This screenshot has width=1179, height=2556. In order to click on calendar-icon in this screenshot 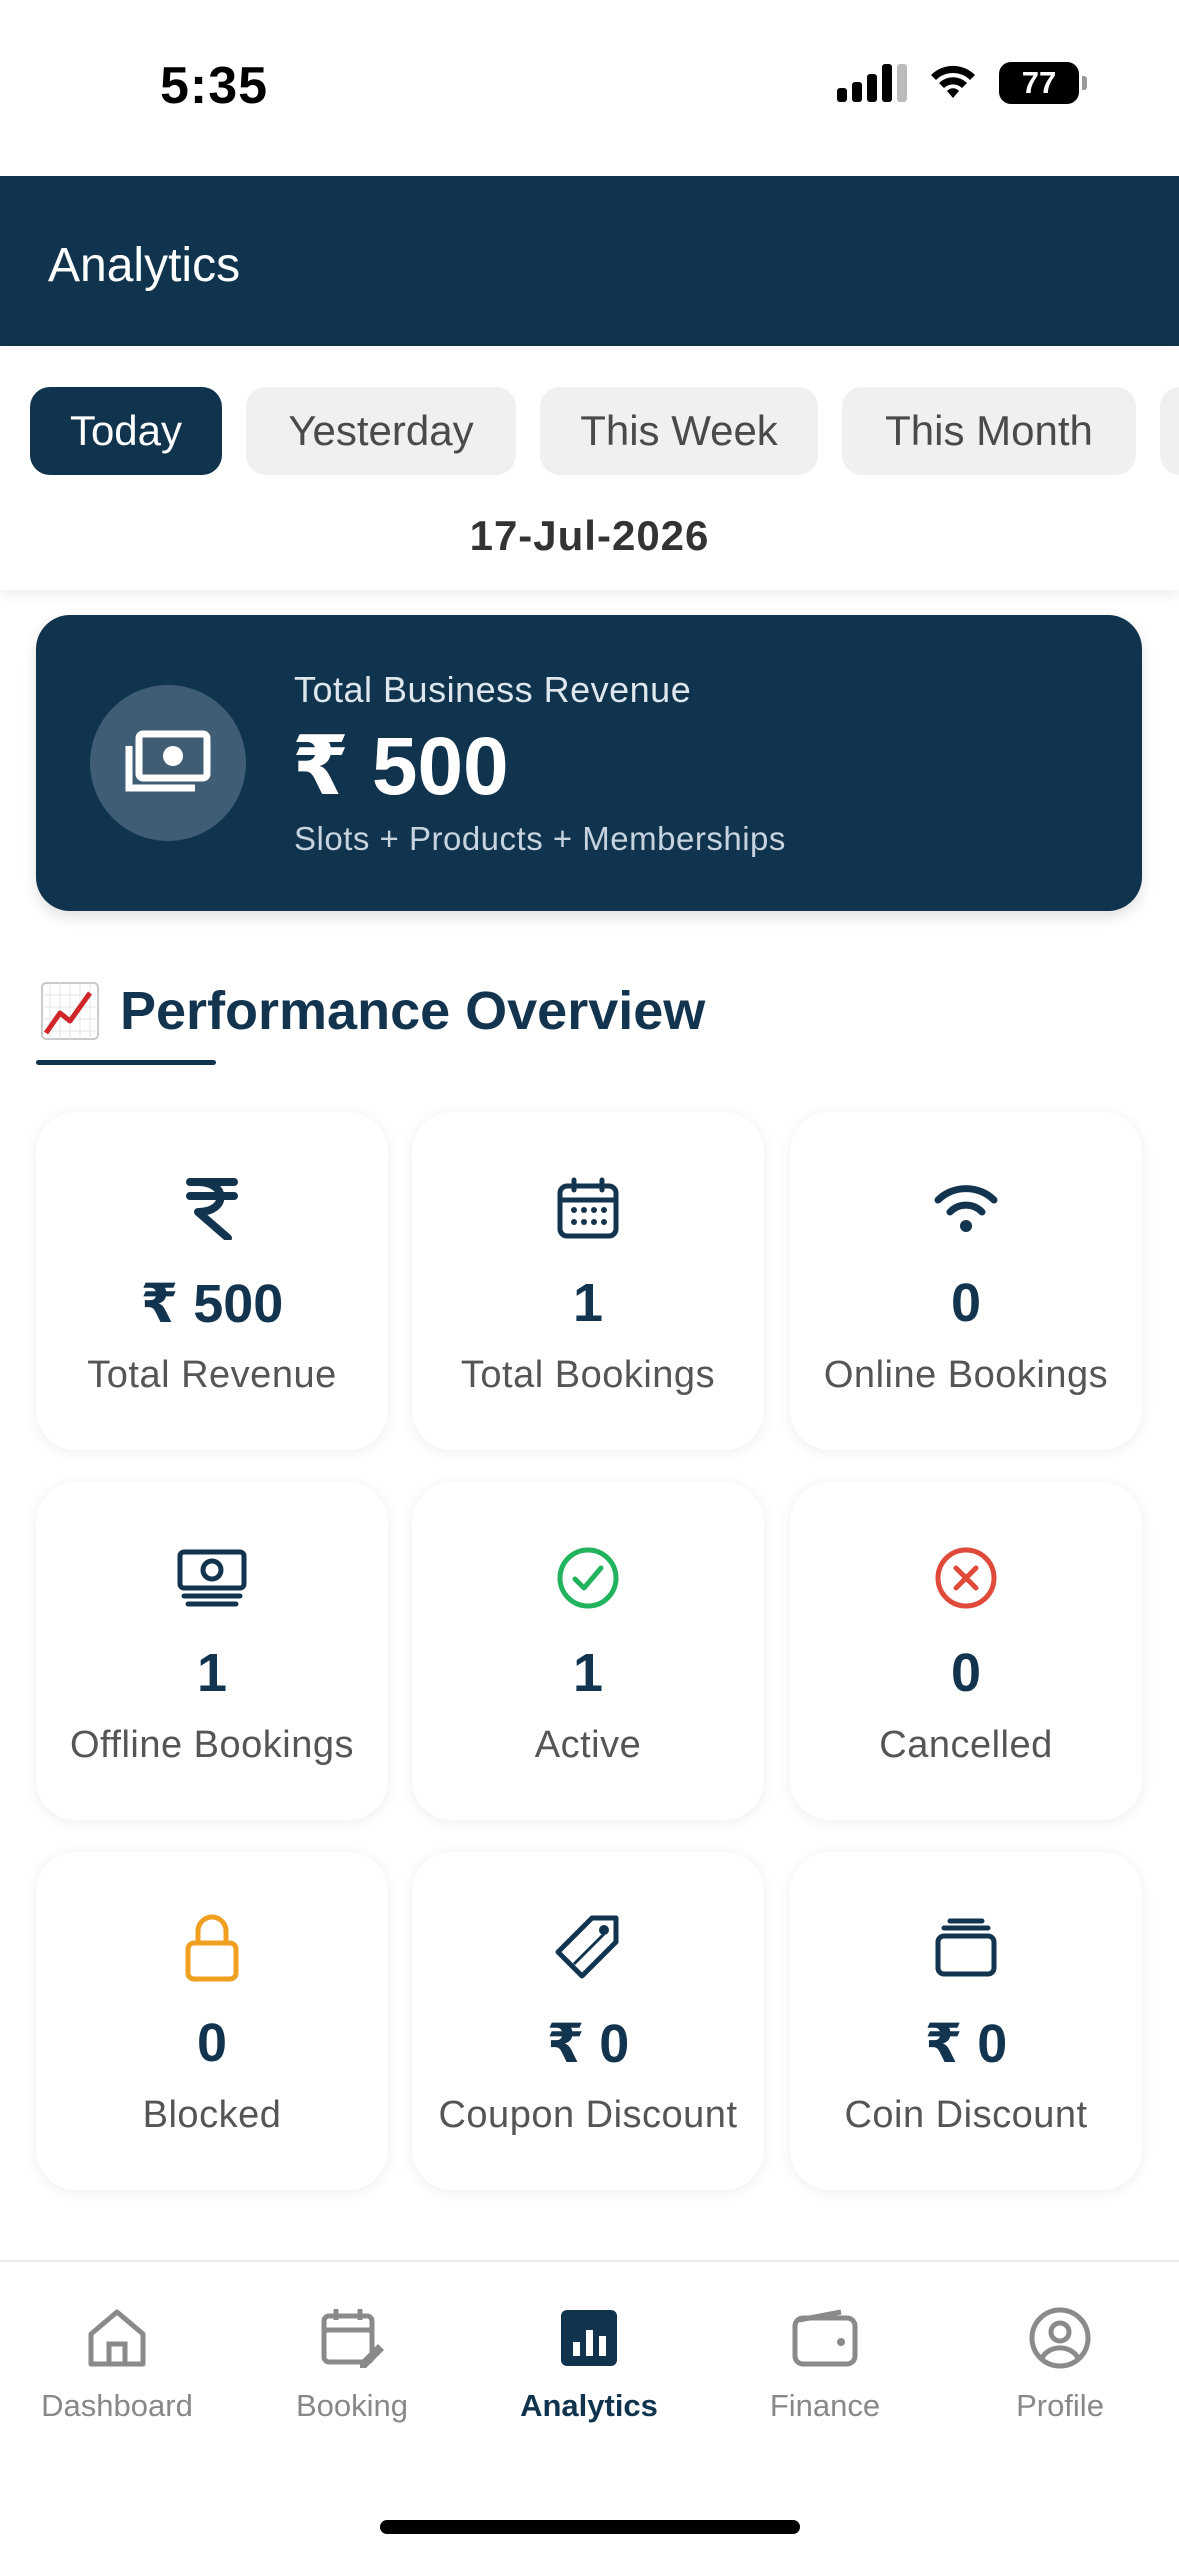, I will do `click(588, 1208)`.